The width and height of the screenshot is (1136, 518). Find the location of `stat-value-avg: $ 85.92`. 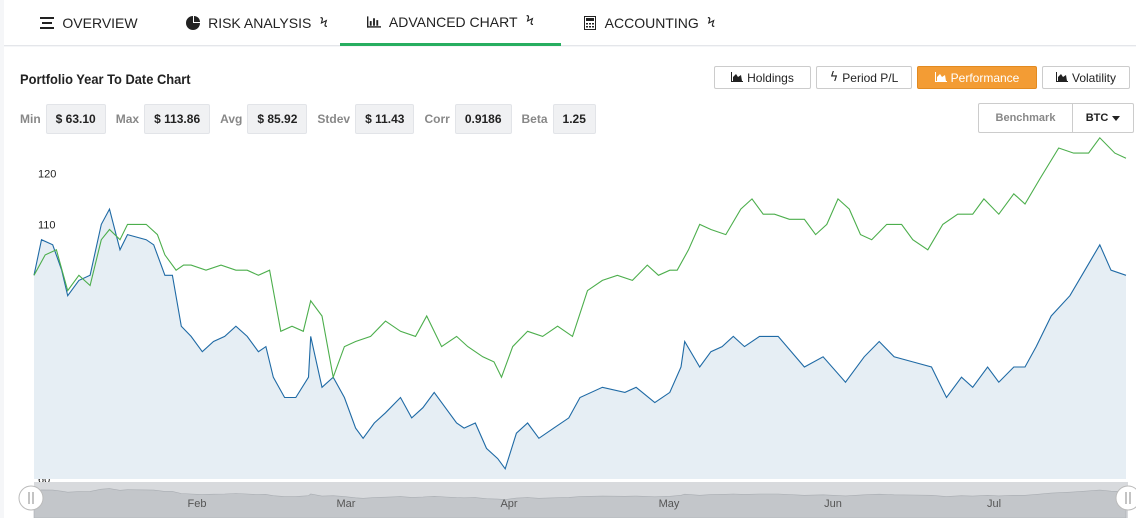

stat-value-avg: $ 85.92 is located at coordinates (277, 119).